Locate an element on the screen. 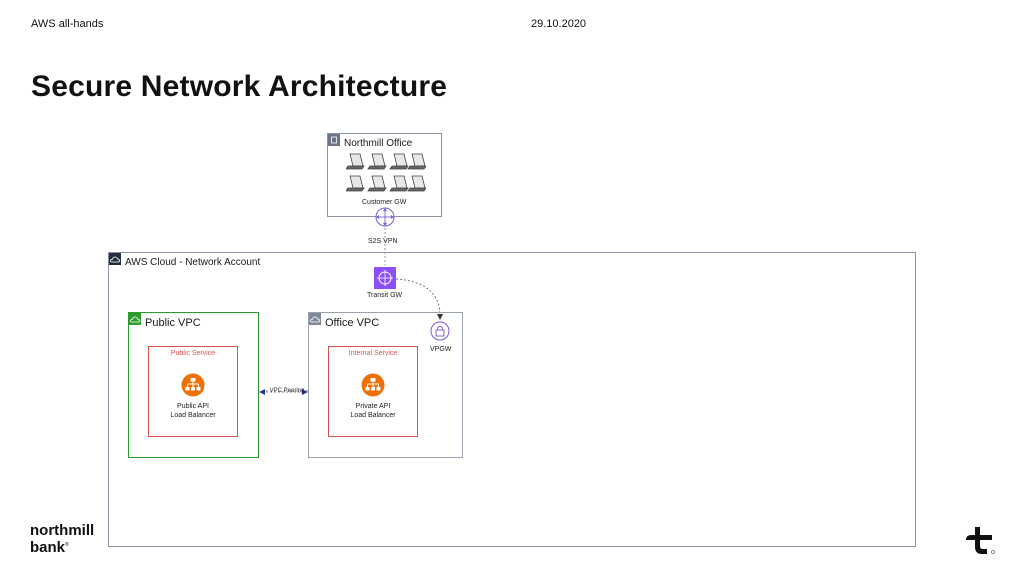 This screenshot has width=1024, height=576. internal-service-title: Internal Service is located at coordinates (373, 353).